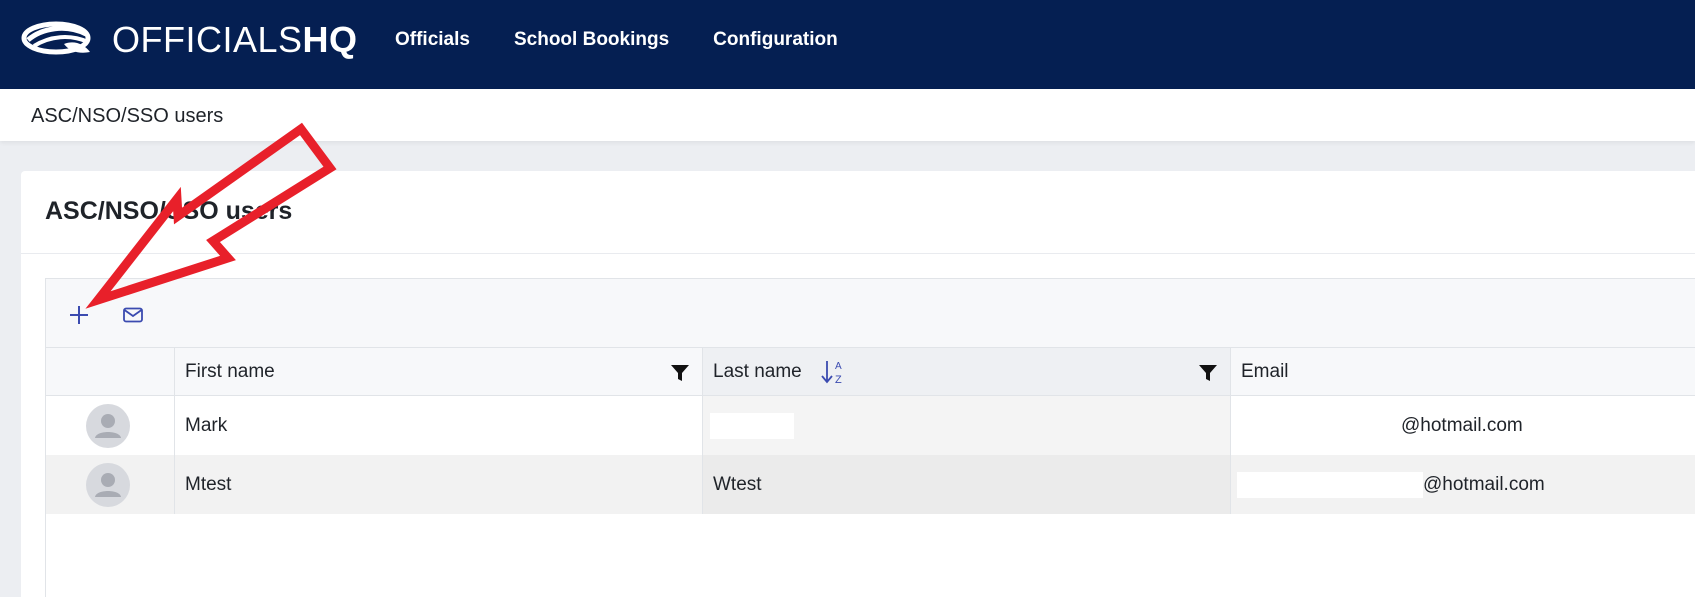 Image resolution: width=1695 pixels, height=597 pixels. Describe the element at coordinates (737, 484) in the screenshot. I see `last-name-value: Wtest` at that location.